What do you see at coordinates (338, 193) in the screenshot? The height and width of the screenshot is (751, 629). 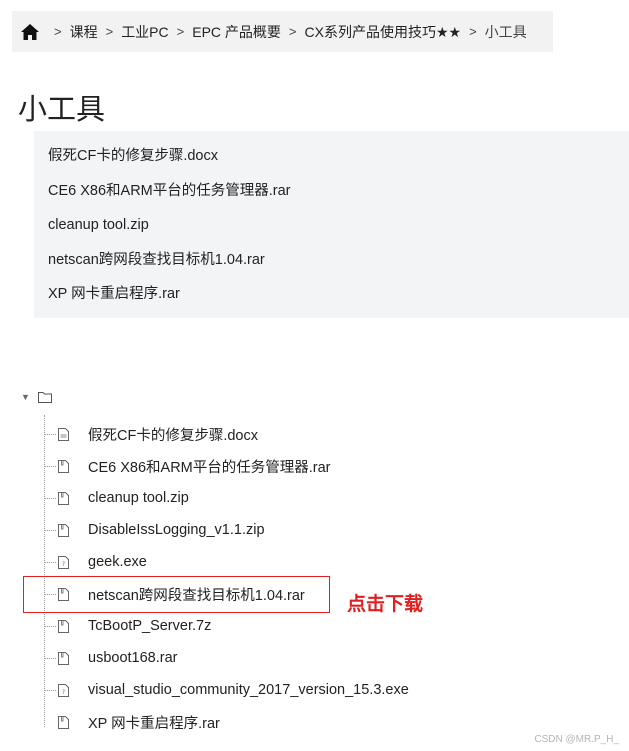 I see `attachment-link: CE6 X86和ARM平台的任务管理器.rar` at bounding box center [338, 193].